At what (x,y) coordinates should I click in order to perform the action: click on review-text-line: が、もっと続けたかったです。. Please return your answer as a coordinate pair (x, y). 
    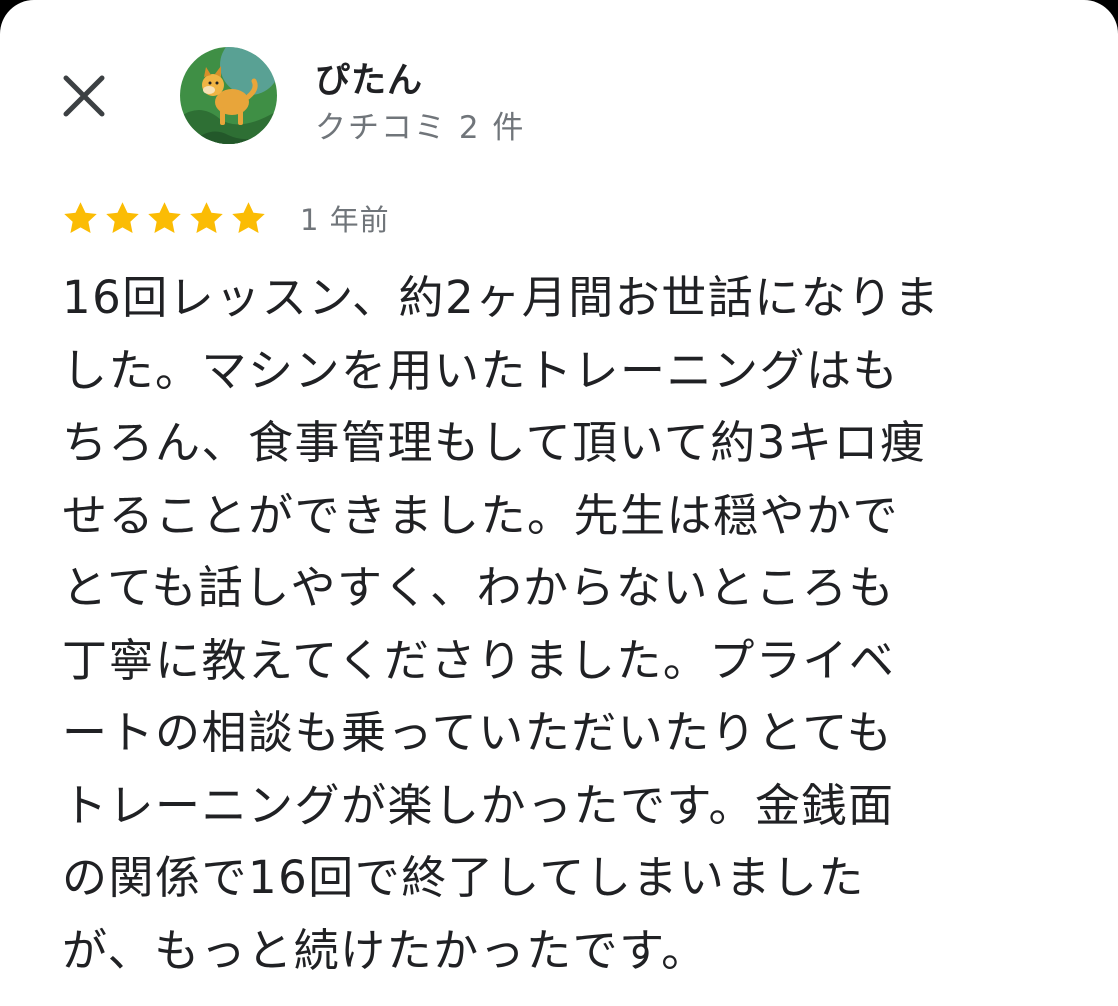
    Looking at the image, I should click on (385, 950).